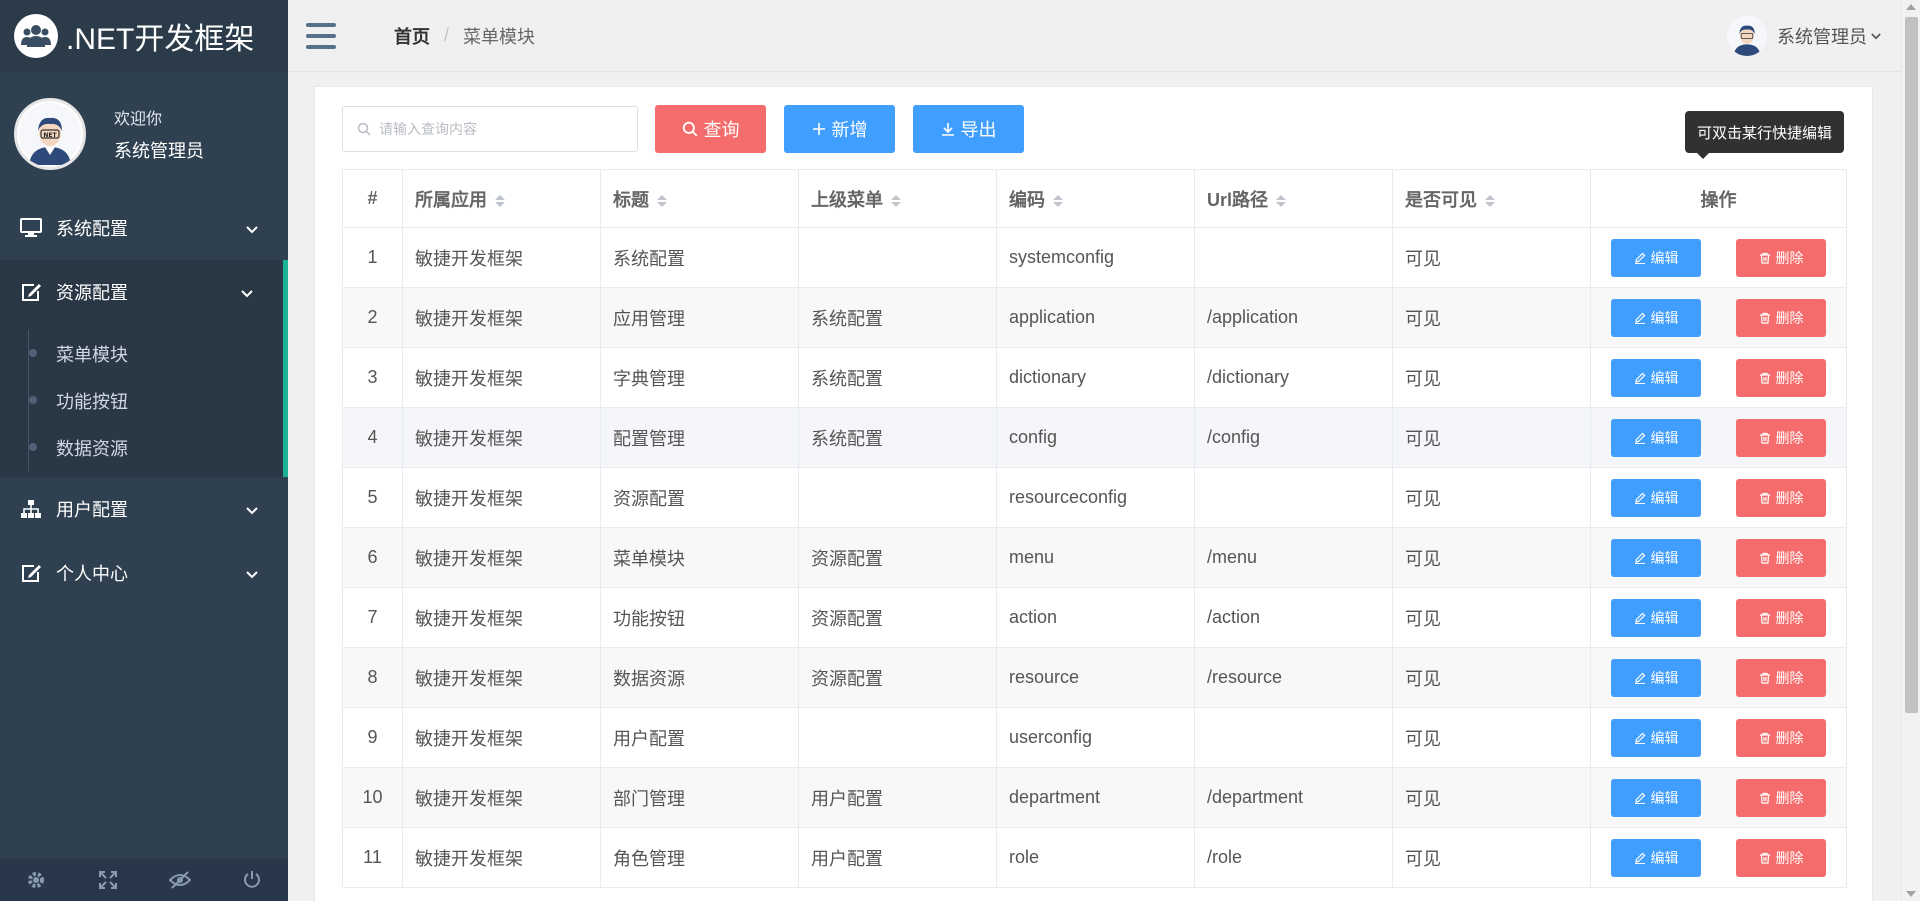 The width and height of the screenshot is (1920, 901). What do you see at coordinates (372, 198) in the screenshot?
I see `column-header-index: #` at bounding box center [372, 198].